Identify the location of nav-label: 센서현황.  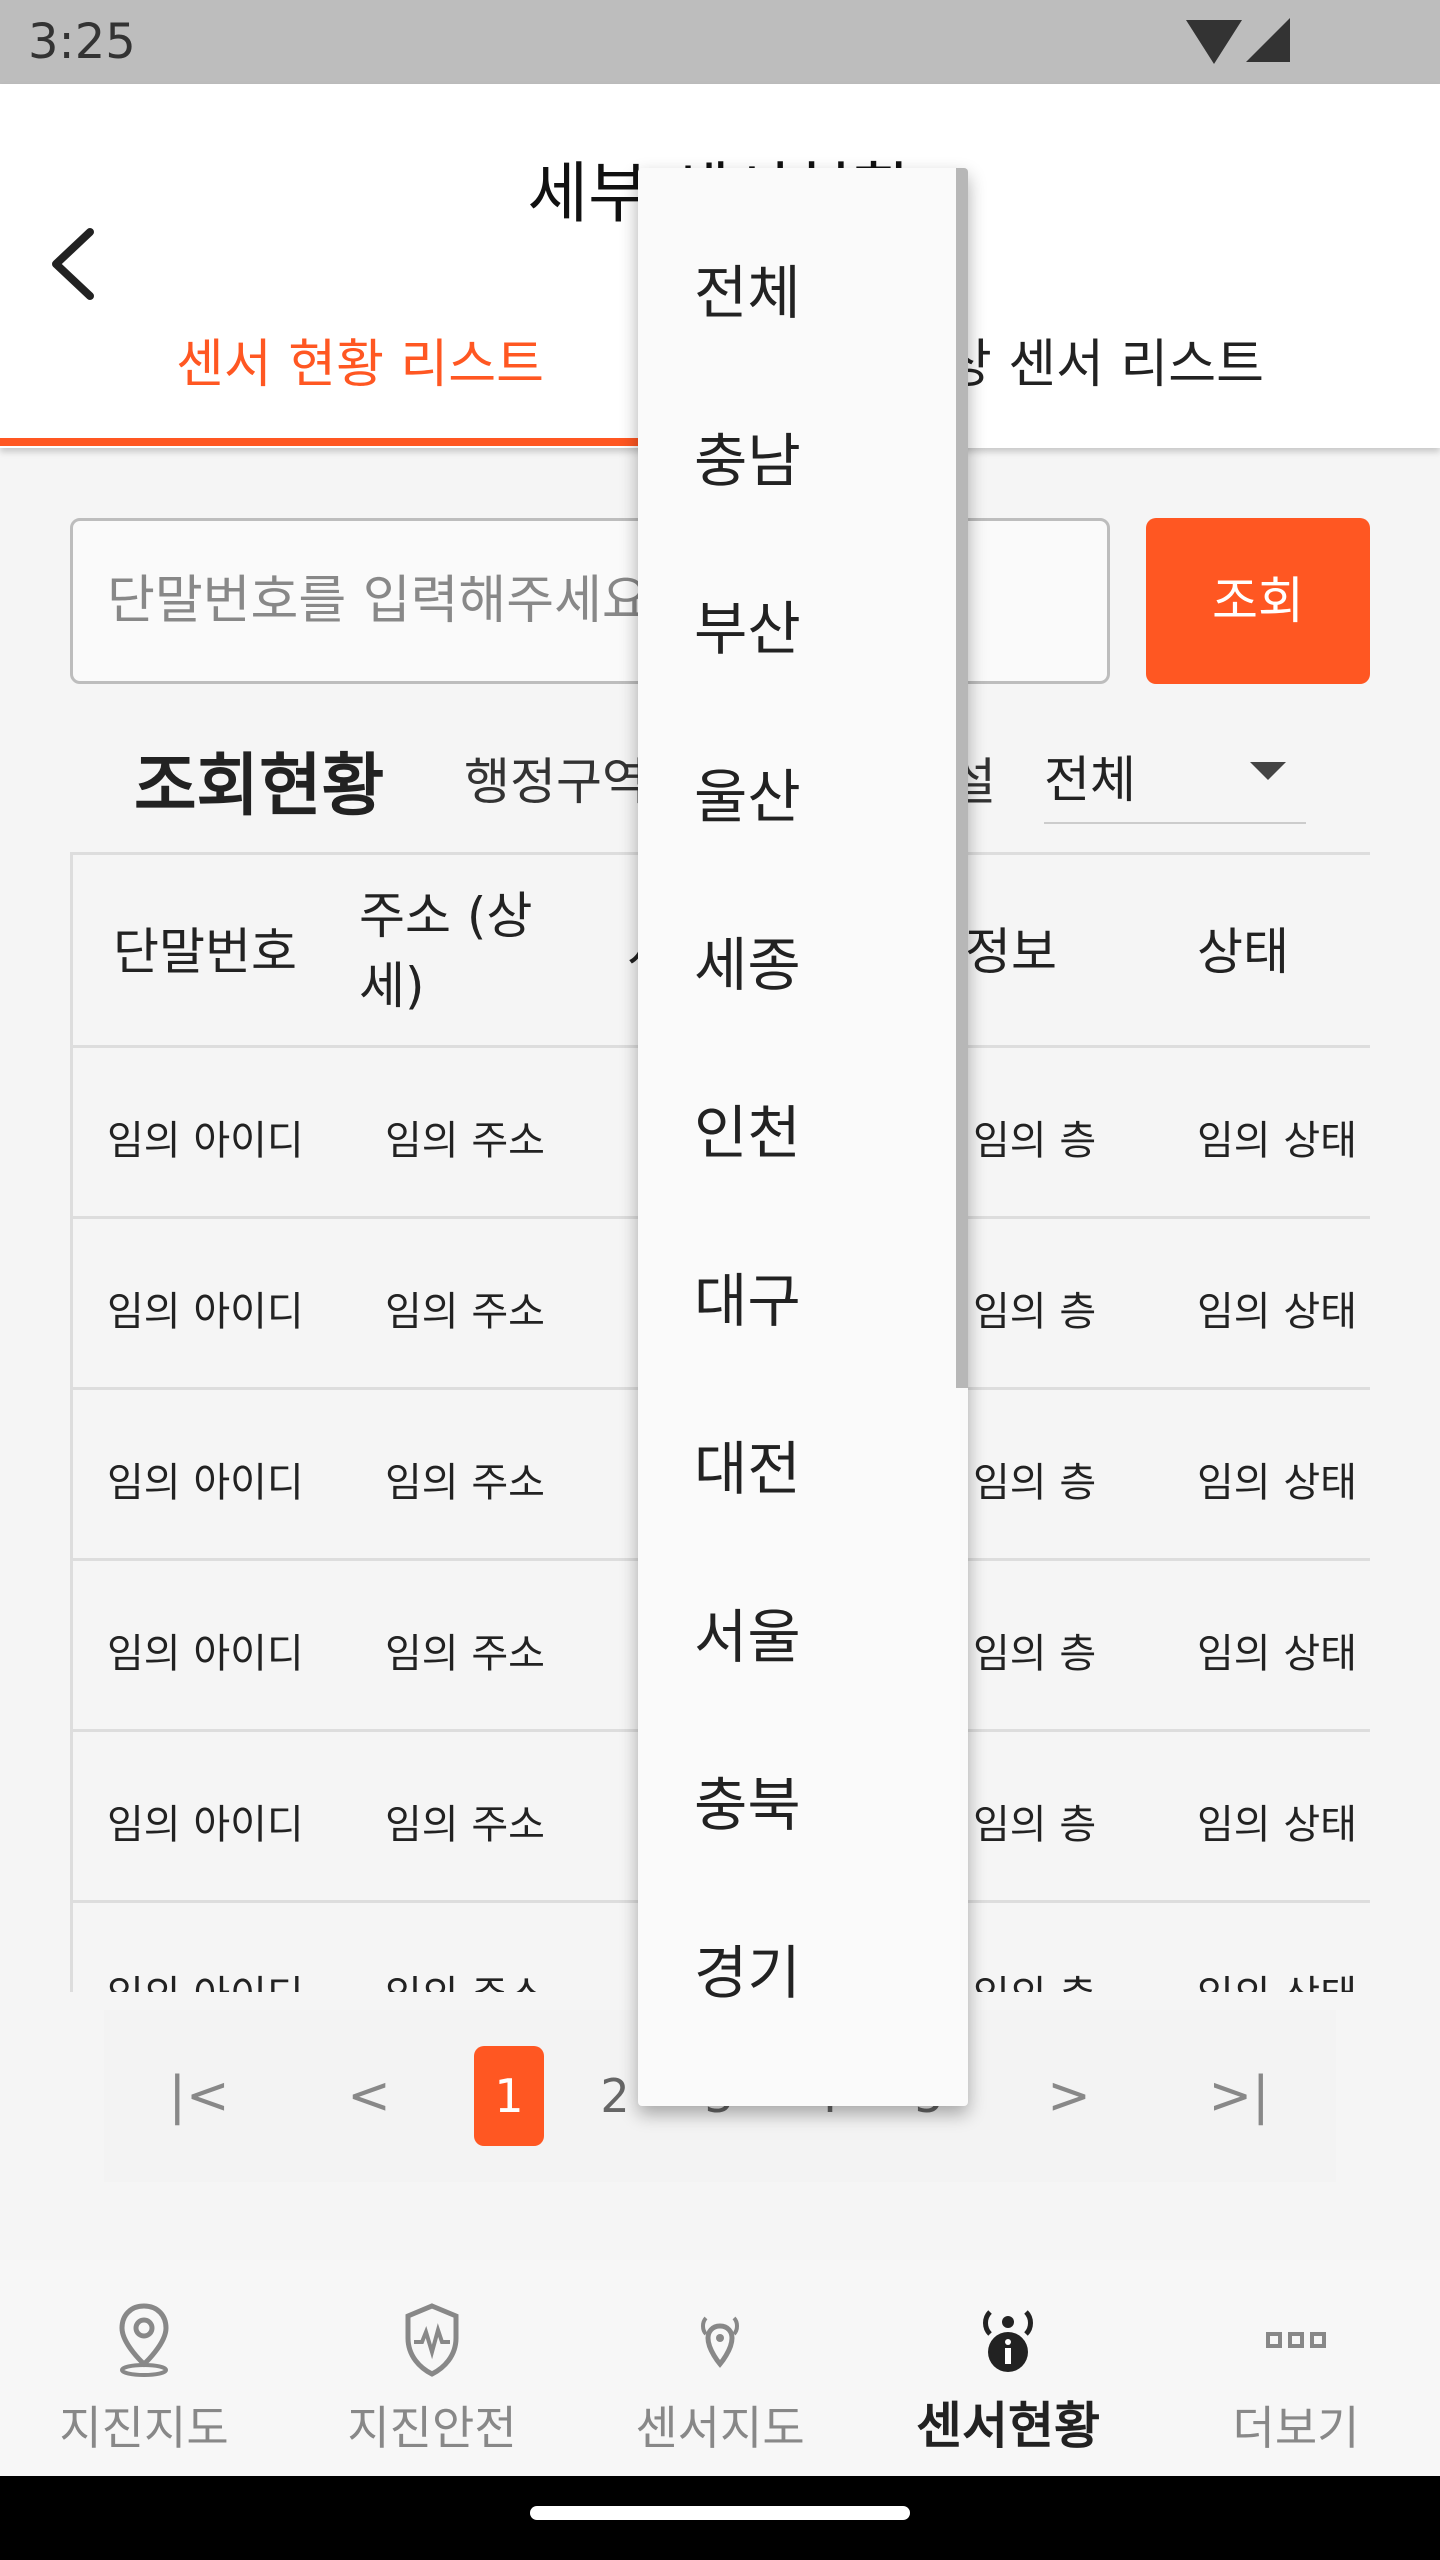
(1008, 2426).